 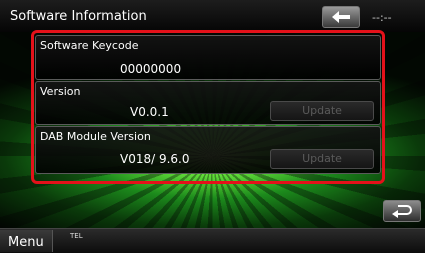 I want to click on page-title: Software Information, so click(x=78, y=16).